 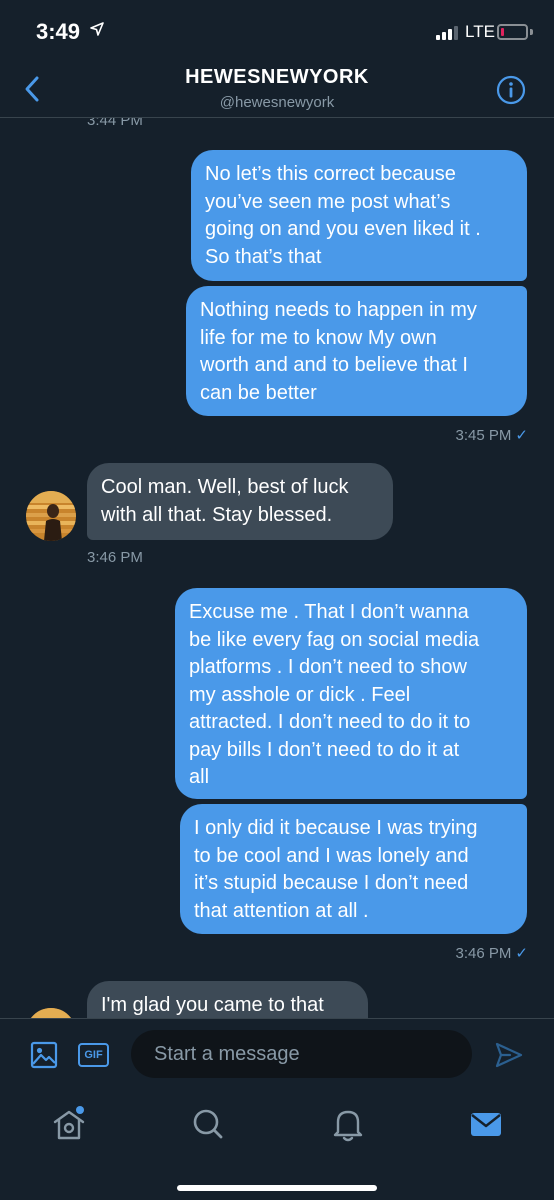 What do you see at coordinates (318, 337) in the screenshot?
I see `message-text-line: life for me to know My own` at bounding box center [318, 337].